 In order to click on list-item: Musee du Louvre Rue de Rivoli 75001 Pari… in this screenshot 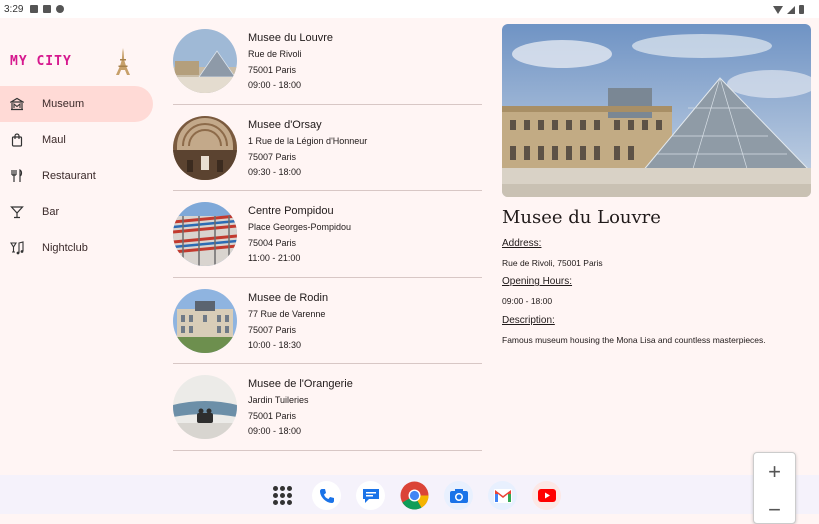, I will do `click(327, 61)`.